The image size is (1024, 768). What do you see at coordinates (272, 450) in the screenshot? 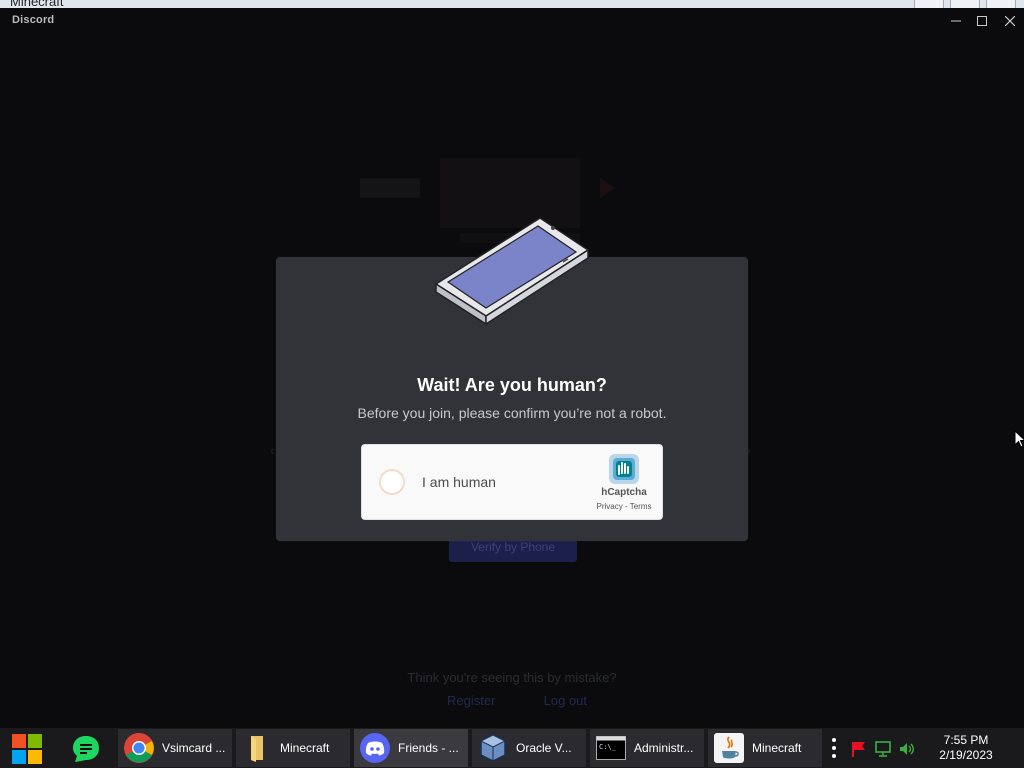
I see `background-arrow-left: ‹` at bounding box center [272, 450].